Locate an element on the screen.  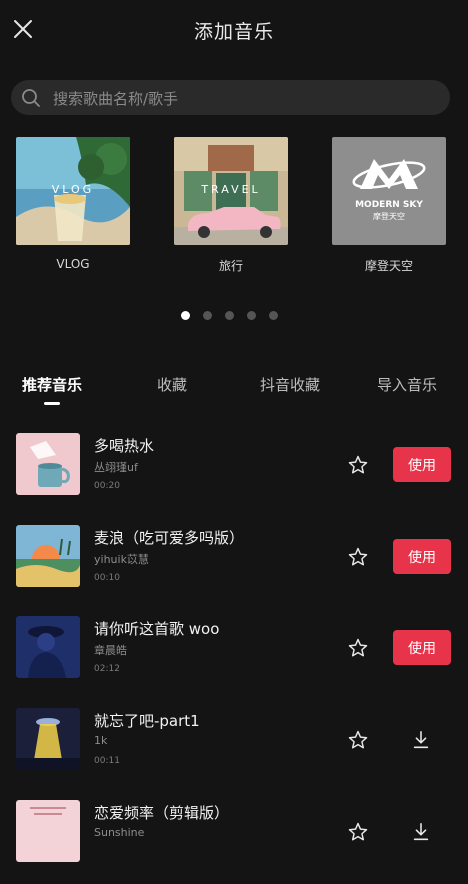
header: 添加音乐 is located at coordinates (234, 30).